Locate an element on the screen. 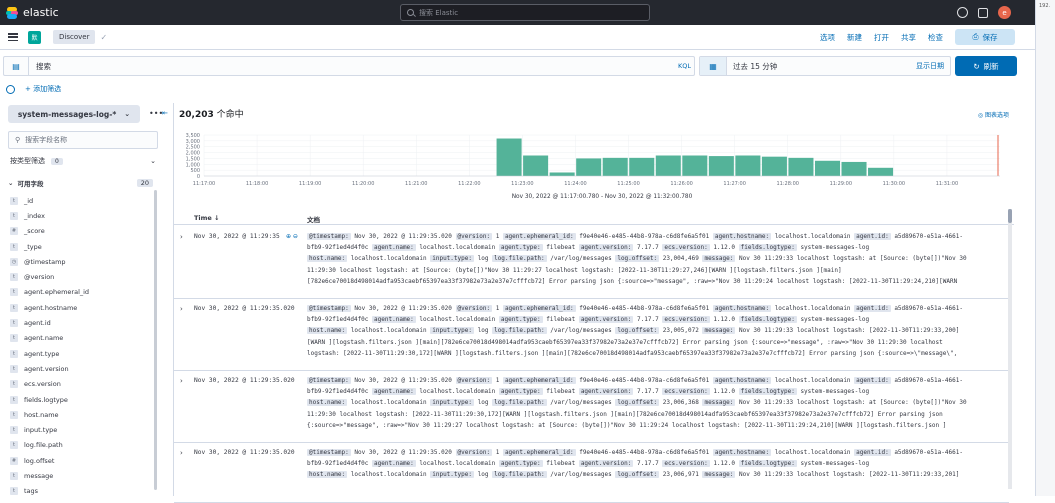 The height and width of the screenshot is (503, 1055). menu-inspect: 检查 is located at coordinates (935, 37).